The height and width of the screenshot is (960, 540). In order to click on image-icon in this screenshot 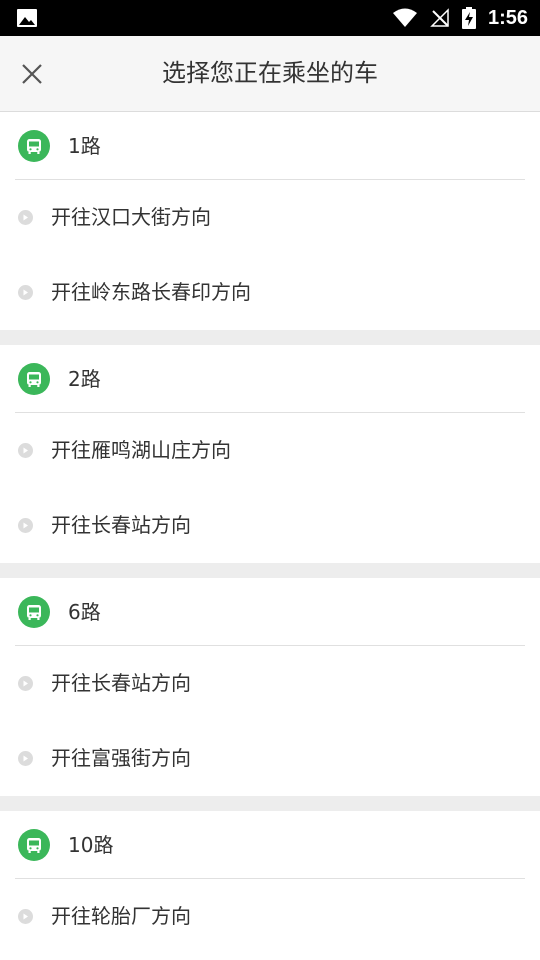, I will do `click(27, 18)`.